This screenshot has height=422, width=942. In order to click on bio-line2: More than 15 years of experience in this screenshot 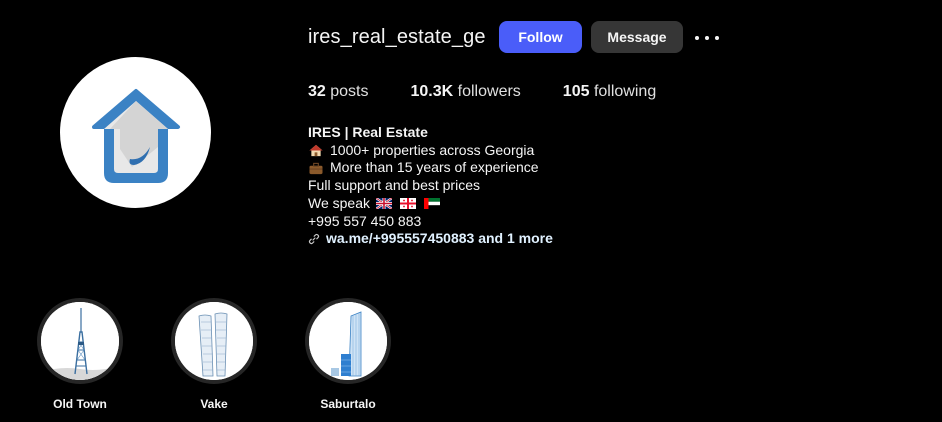, I will do `click(434, 167)`.